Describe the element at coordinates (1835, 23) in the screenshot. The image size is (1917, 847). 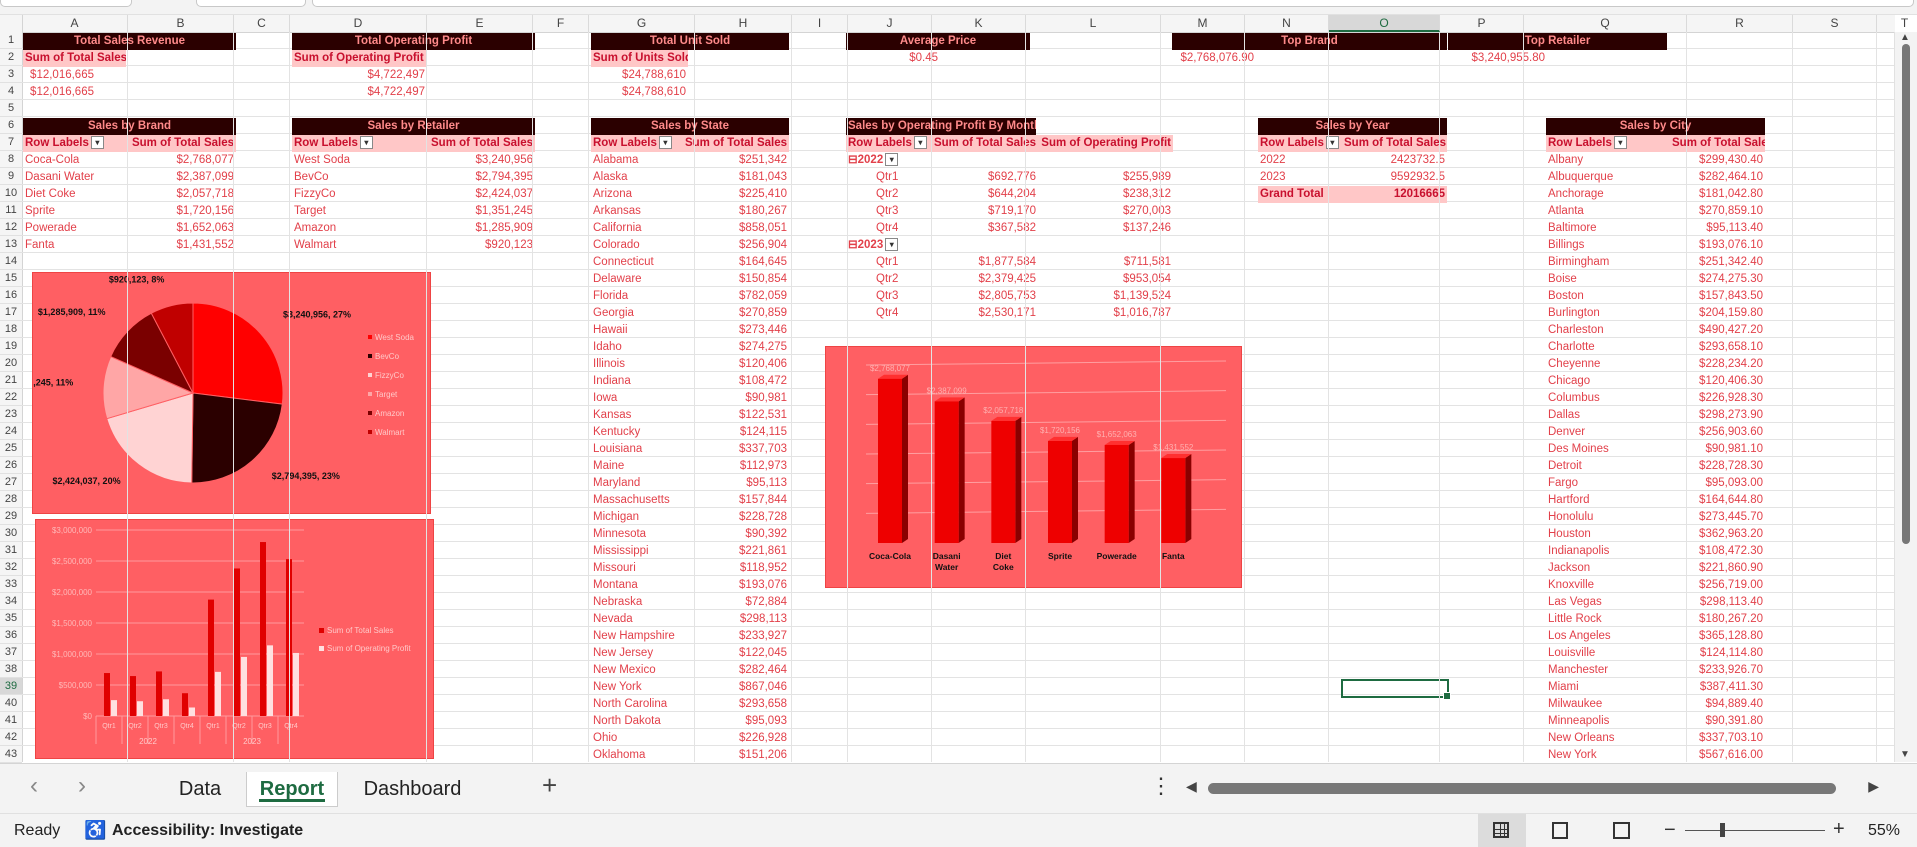
I see `column-header-S: S` at that location.